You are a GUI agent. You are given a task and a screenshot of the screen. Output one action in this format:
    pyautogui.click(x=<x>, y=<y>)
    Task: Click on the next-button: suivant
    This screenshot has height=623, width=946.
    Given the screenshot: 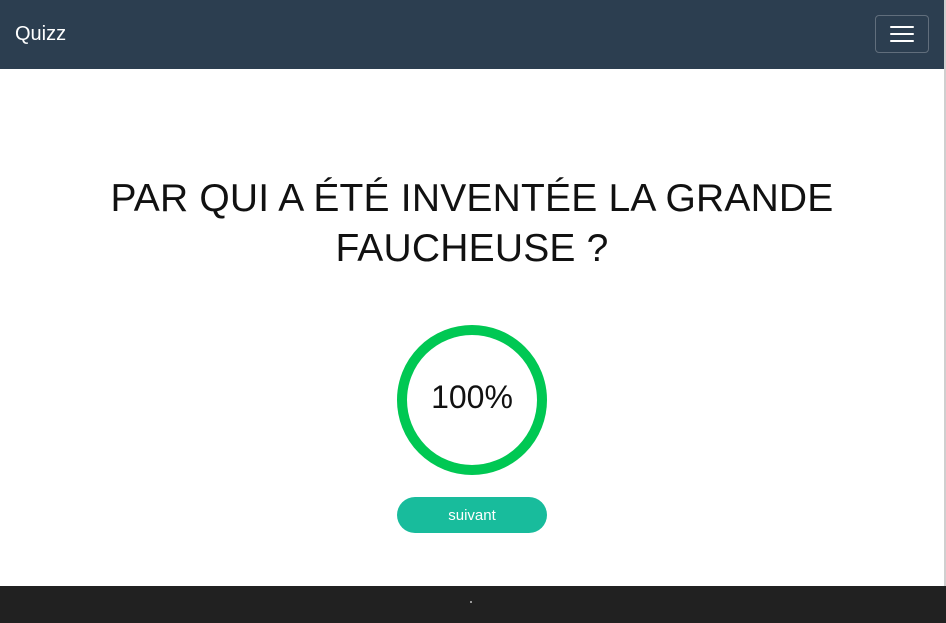 What is the action you would take?
    pyautogui.click(x=472, y=515)
    